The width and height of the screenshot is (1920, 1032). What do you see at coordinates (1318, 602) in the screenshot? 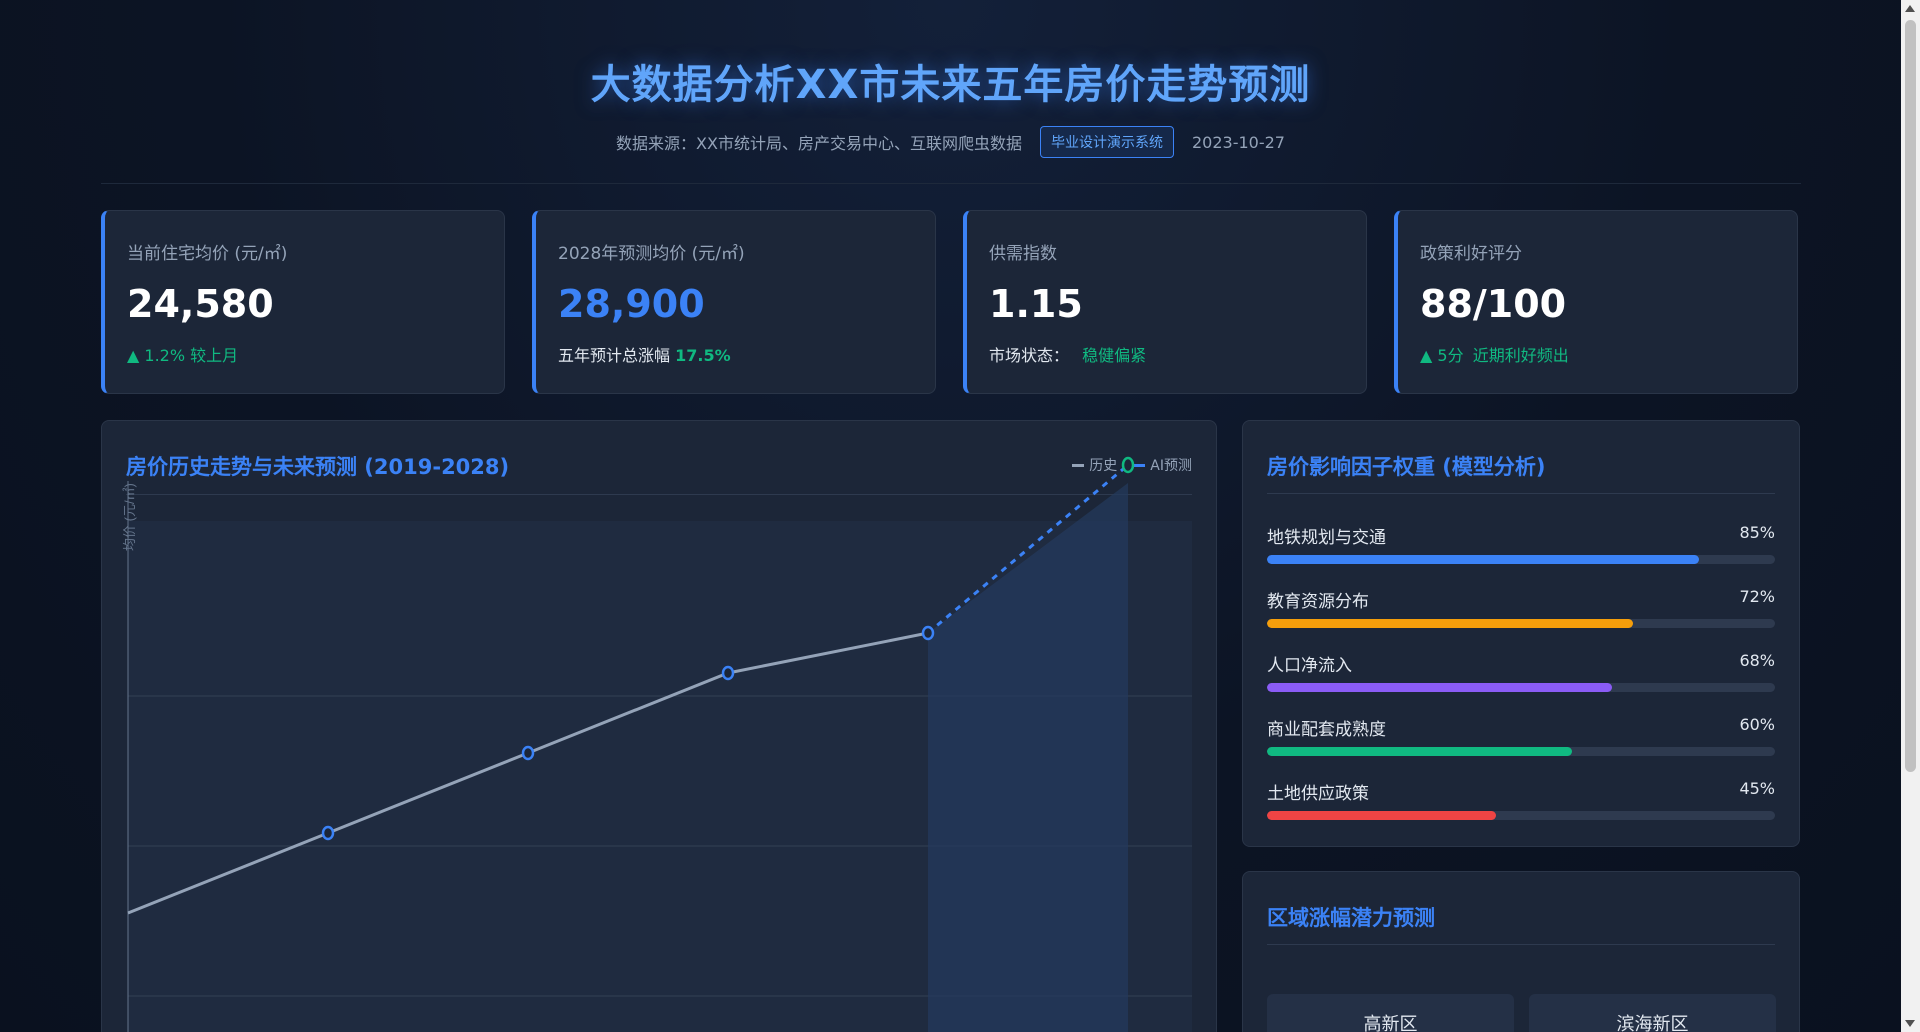
I see `factor-name: 教育资源分布` at bounding box center [1318, 602].